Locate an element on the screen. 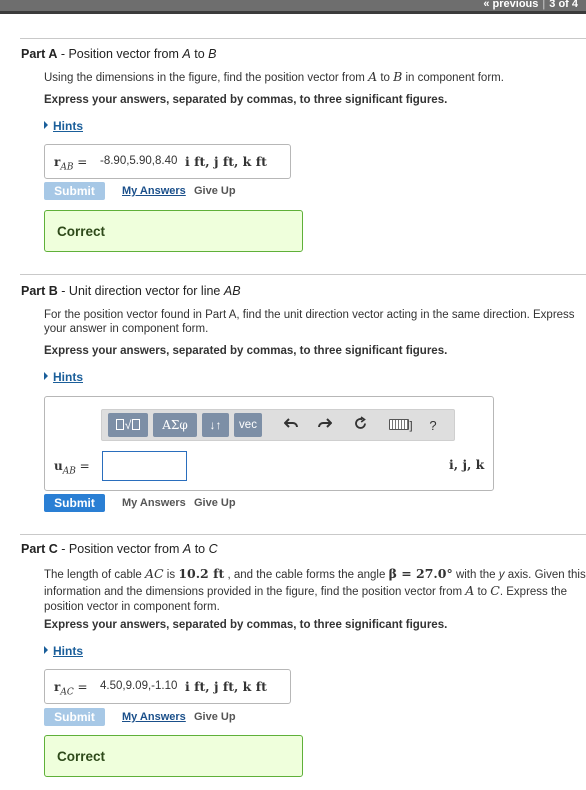 The height and width of the screenshot is (790, 586). part-c-instr-1: The length of cable is located at coordinates (95, 575).